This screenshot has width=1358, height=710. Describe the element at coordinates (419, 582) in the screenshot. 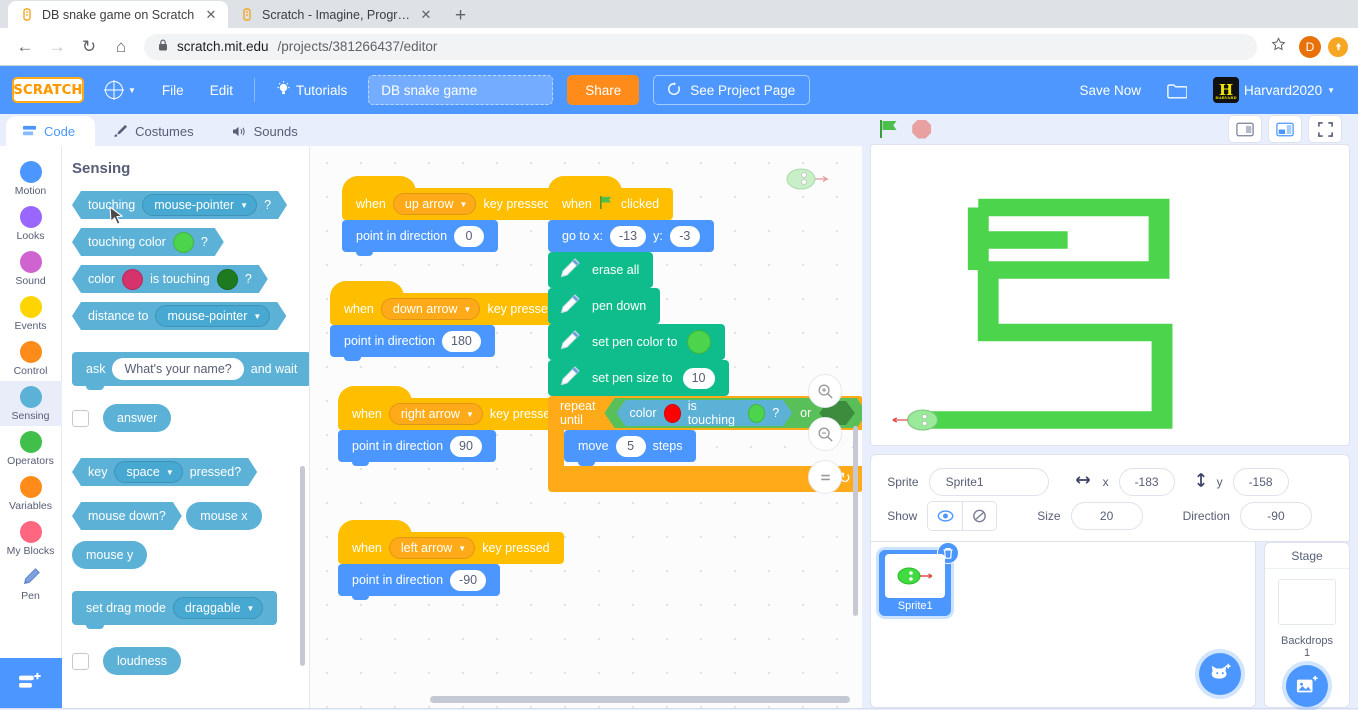

I see `point-in-direction-block: point in direction -90` at that location.